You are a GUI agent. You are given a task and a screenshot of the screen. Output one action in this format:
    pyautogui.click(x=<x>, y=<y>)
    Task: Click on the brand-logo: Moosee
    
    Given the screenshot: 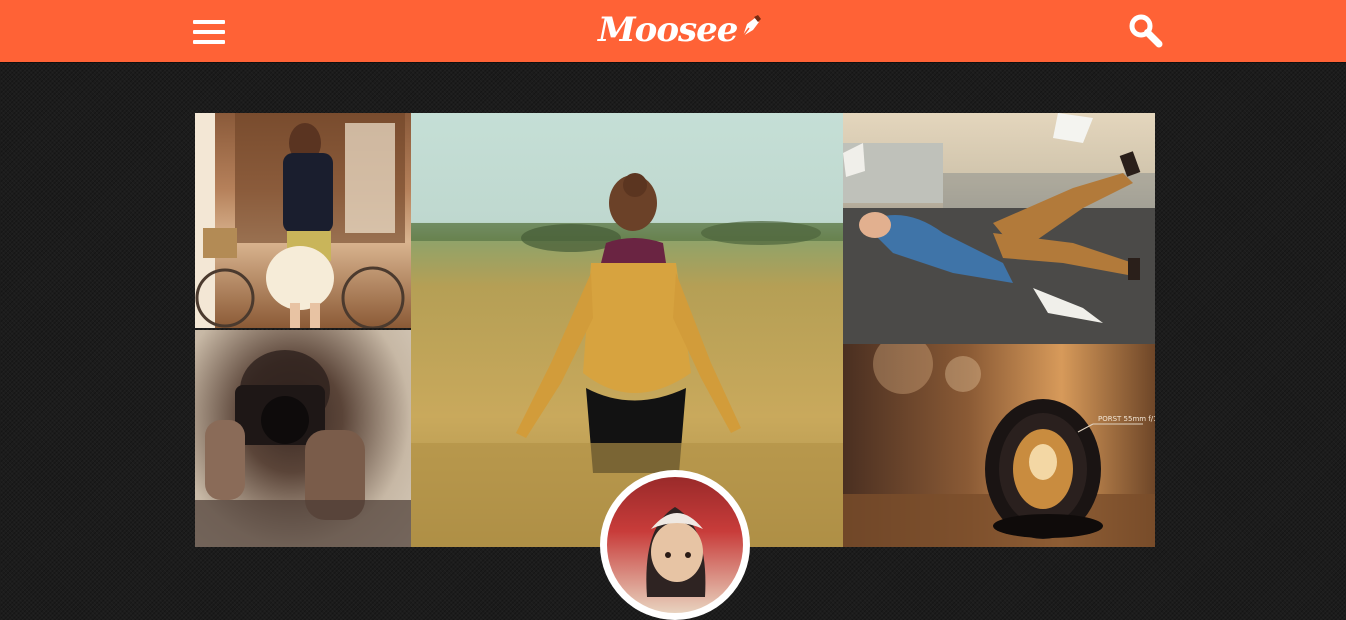 What is the action you would take?
    pyautogui.click(x=680, y=30)
    